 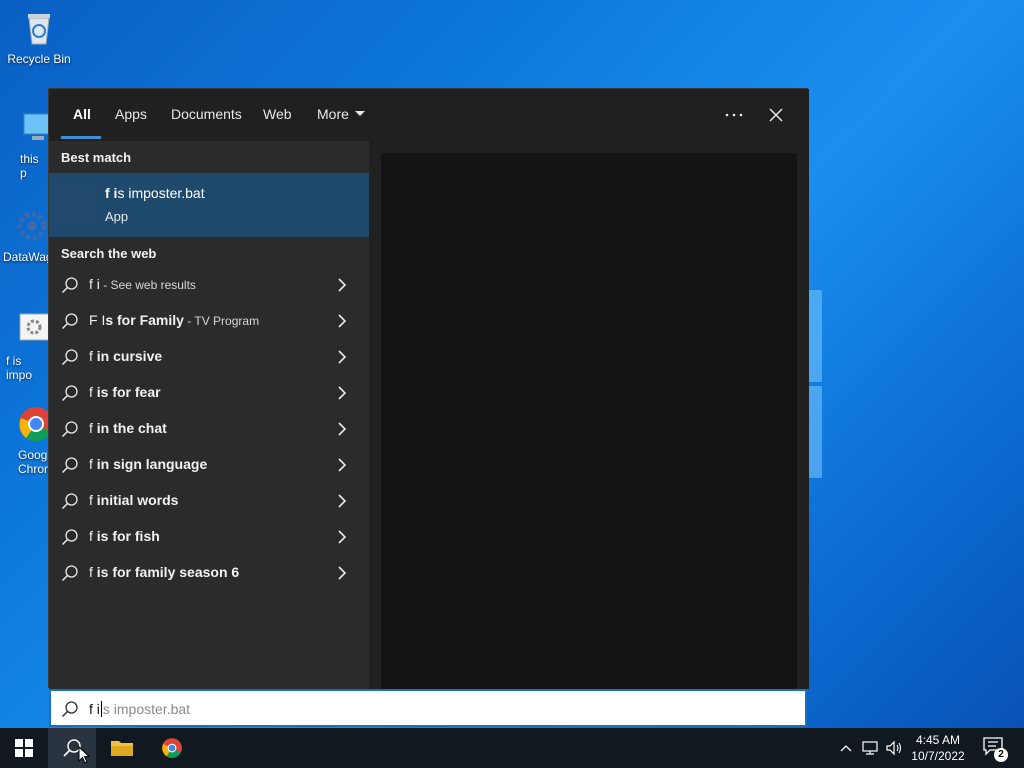 What do you see at coordinates (32, 330) in the screenshot?
I see `batch-file-icon` at bounding box center [32, 330].